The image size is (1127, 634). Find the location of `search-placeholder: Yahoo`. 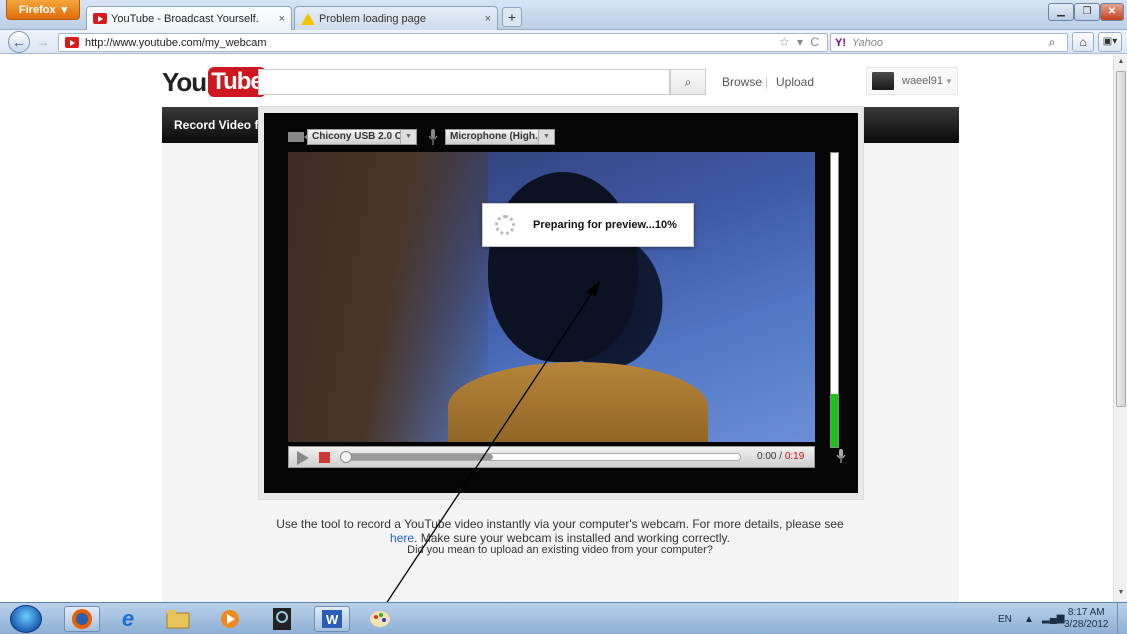

search-placeholder: Yahoo is located at coordinates (867, 42).